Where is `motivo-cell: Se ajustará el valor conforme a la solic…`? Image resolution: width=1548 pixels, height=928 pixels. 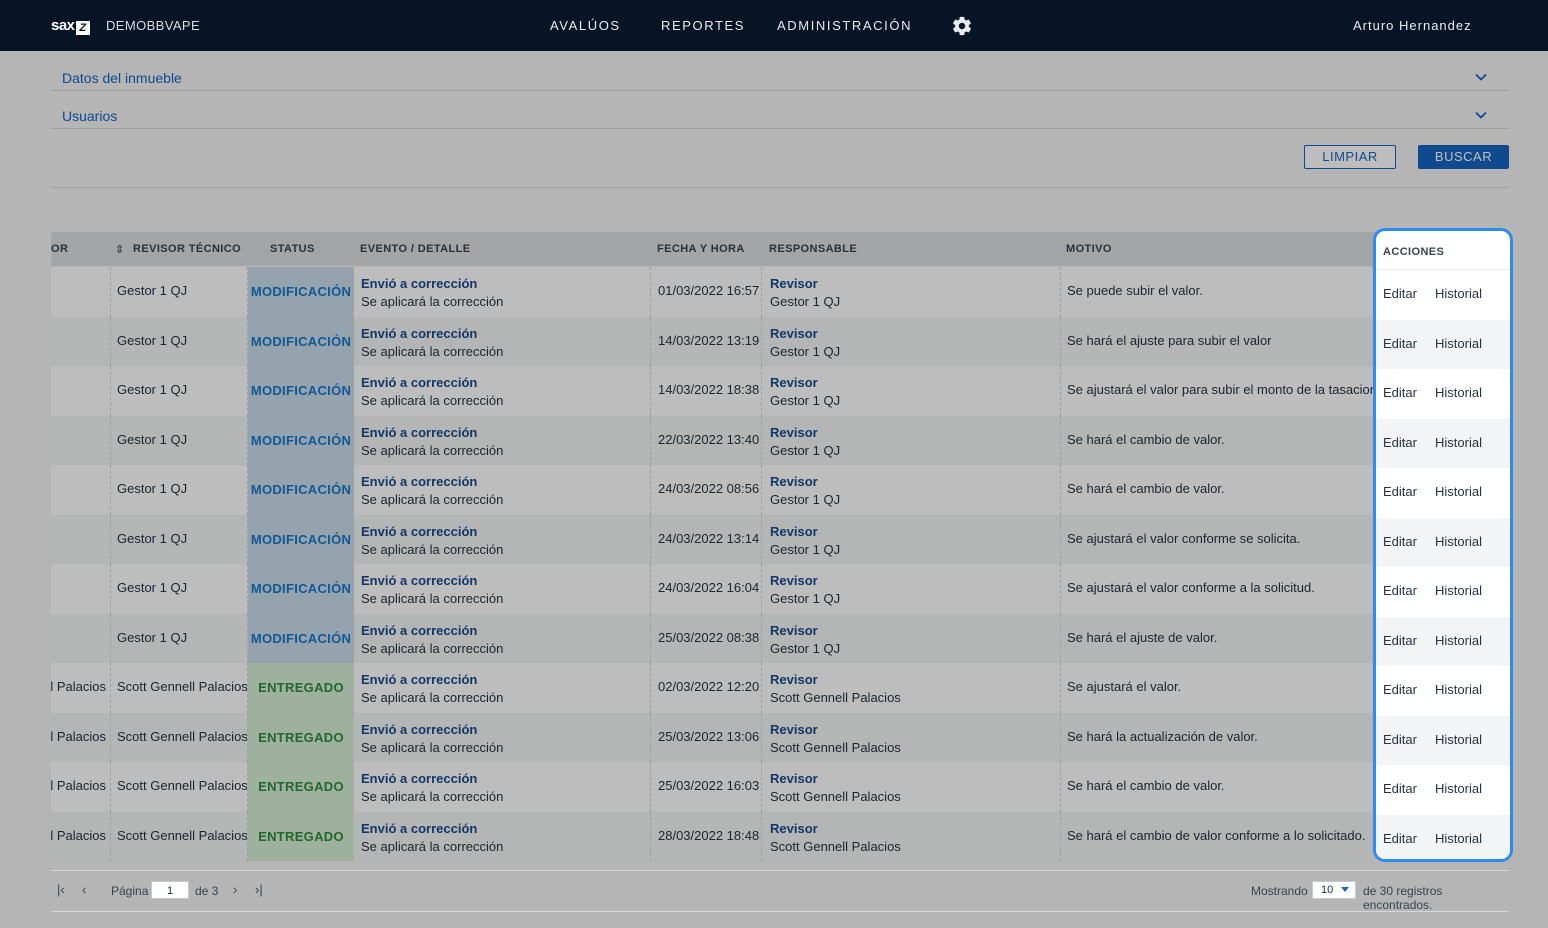
motivo-cell: Se ajustará el valor conforme a la solic… is located at coordinates (1191, 587).